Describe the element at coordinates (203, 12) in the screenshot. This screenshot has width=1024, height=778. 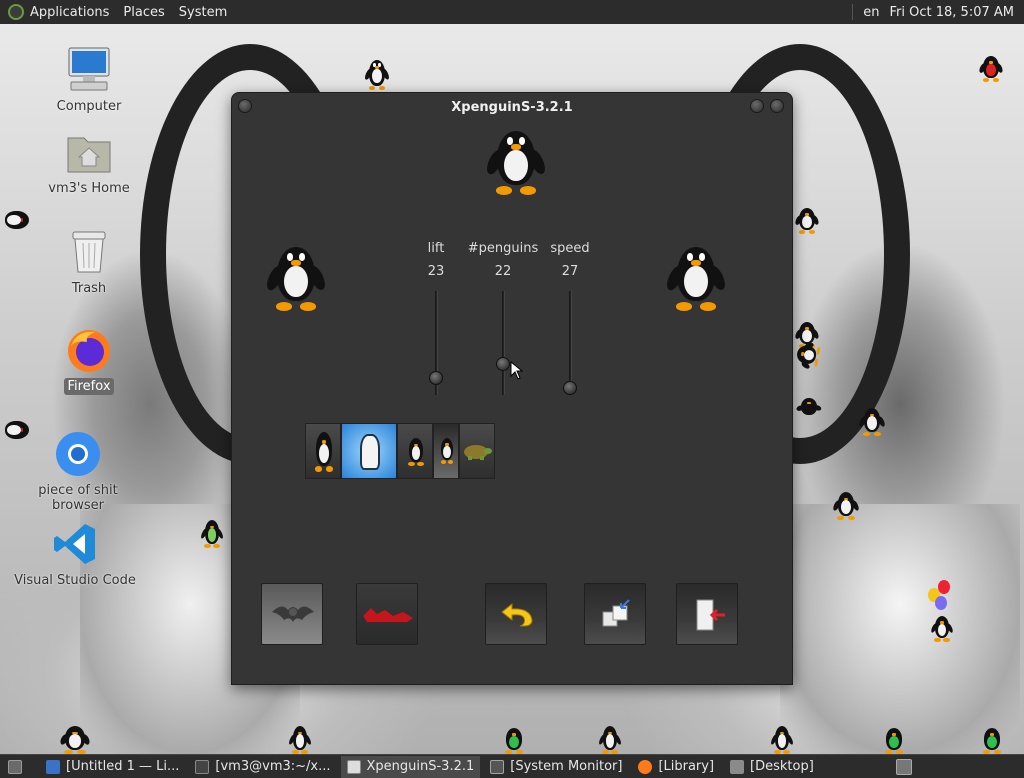
I see `menu-system: System` at that location.